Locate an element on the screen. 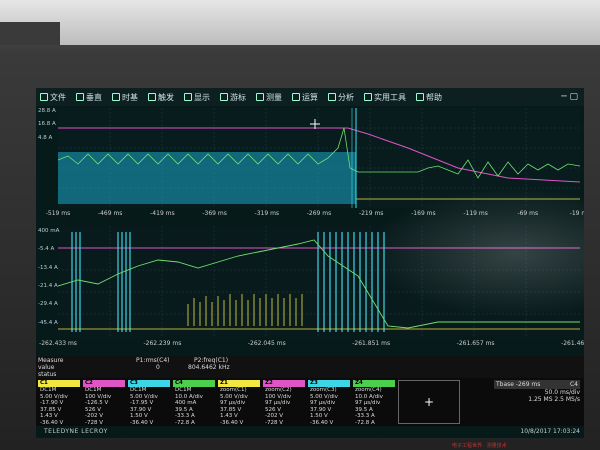  menu-label: 显示 is located at coordinates (202, 97).